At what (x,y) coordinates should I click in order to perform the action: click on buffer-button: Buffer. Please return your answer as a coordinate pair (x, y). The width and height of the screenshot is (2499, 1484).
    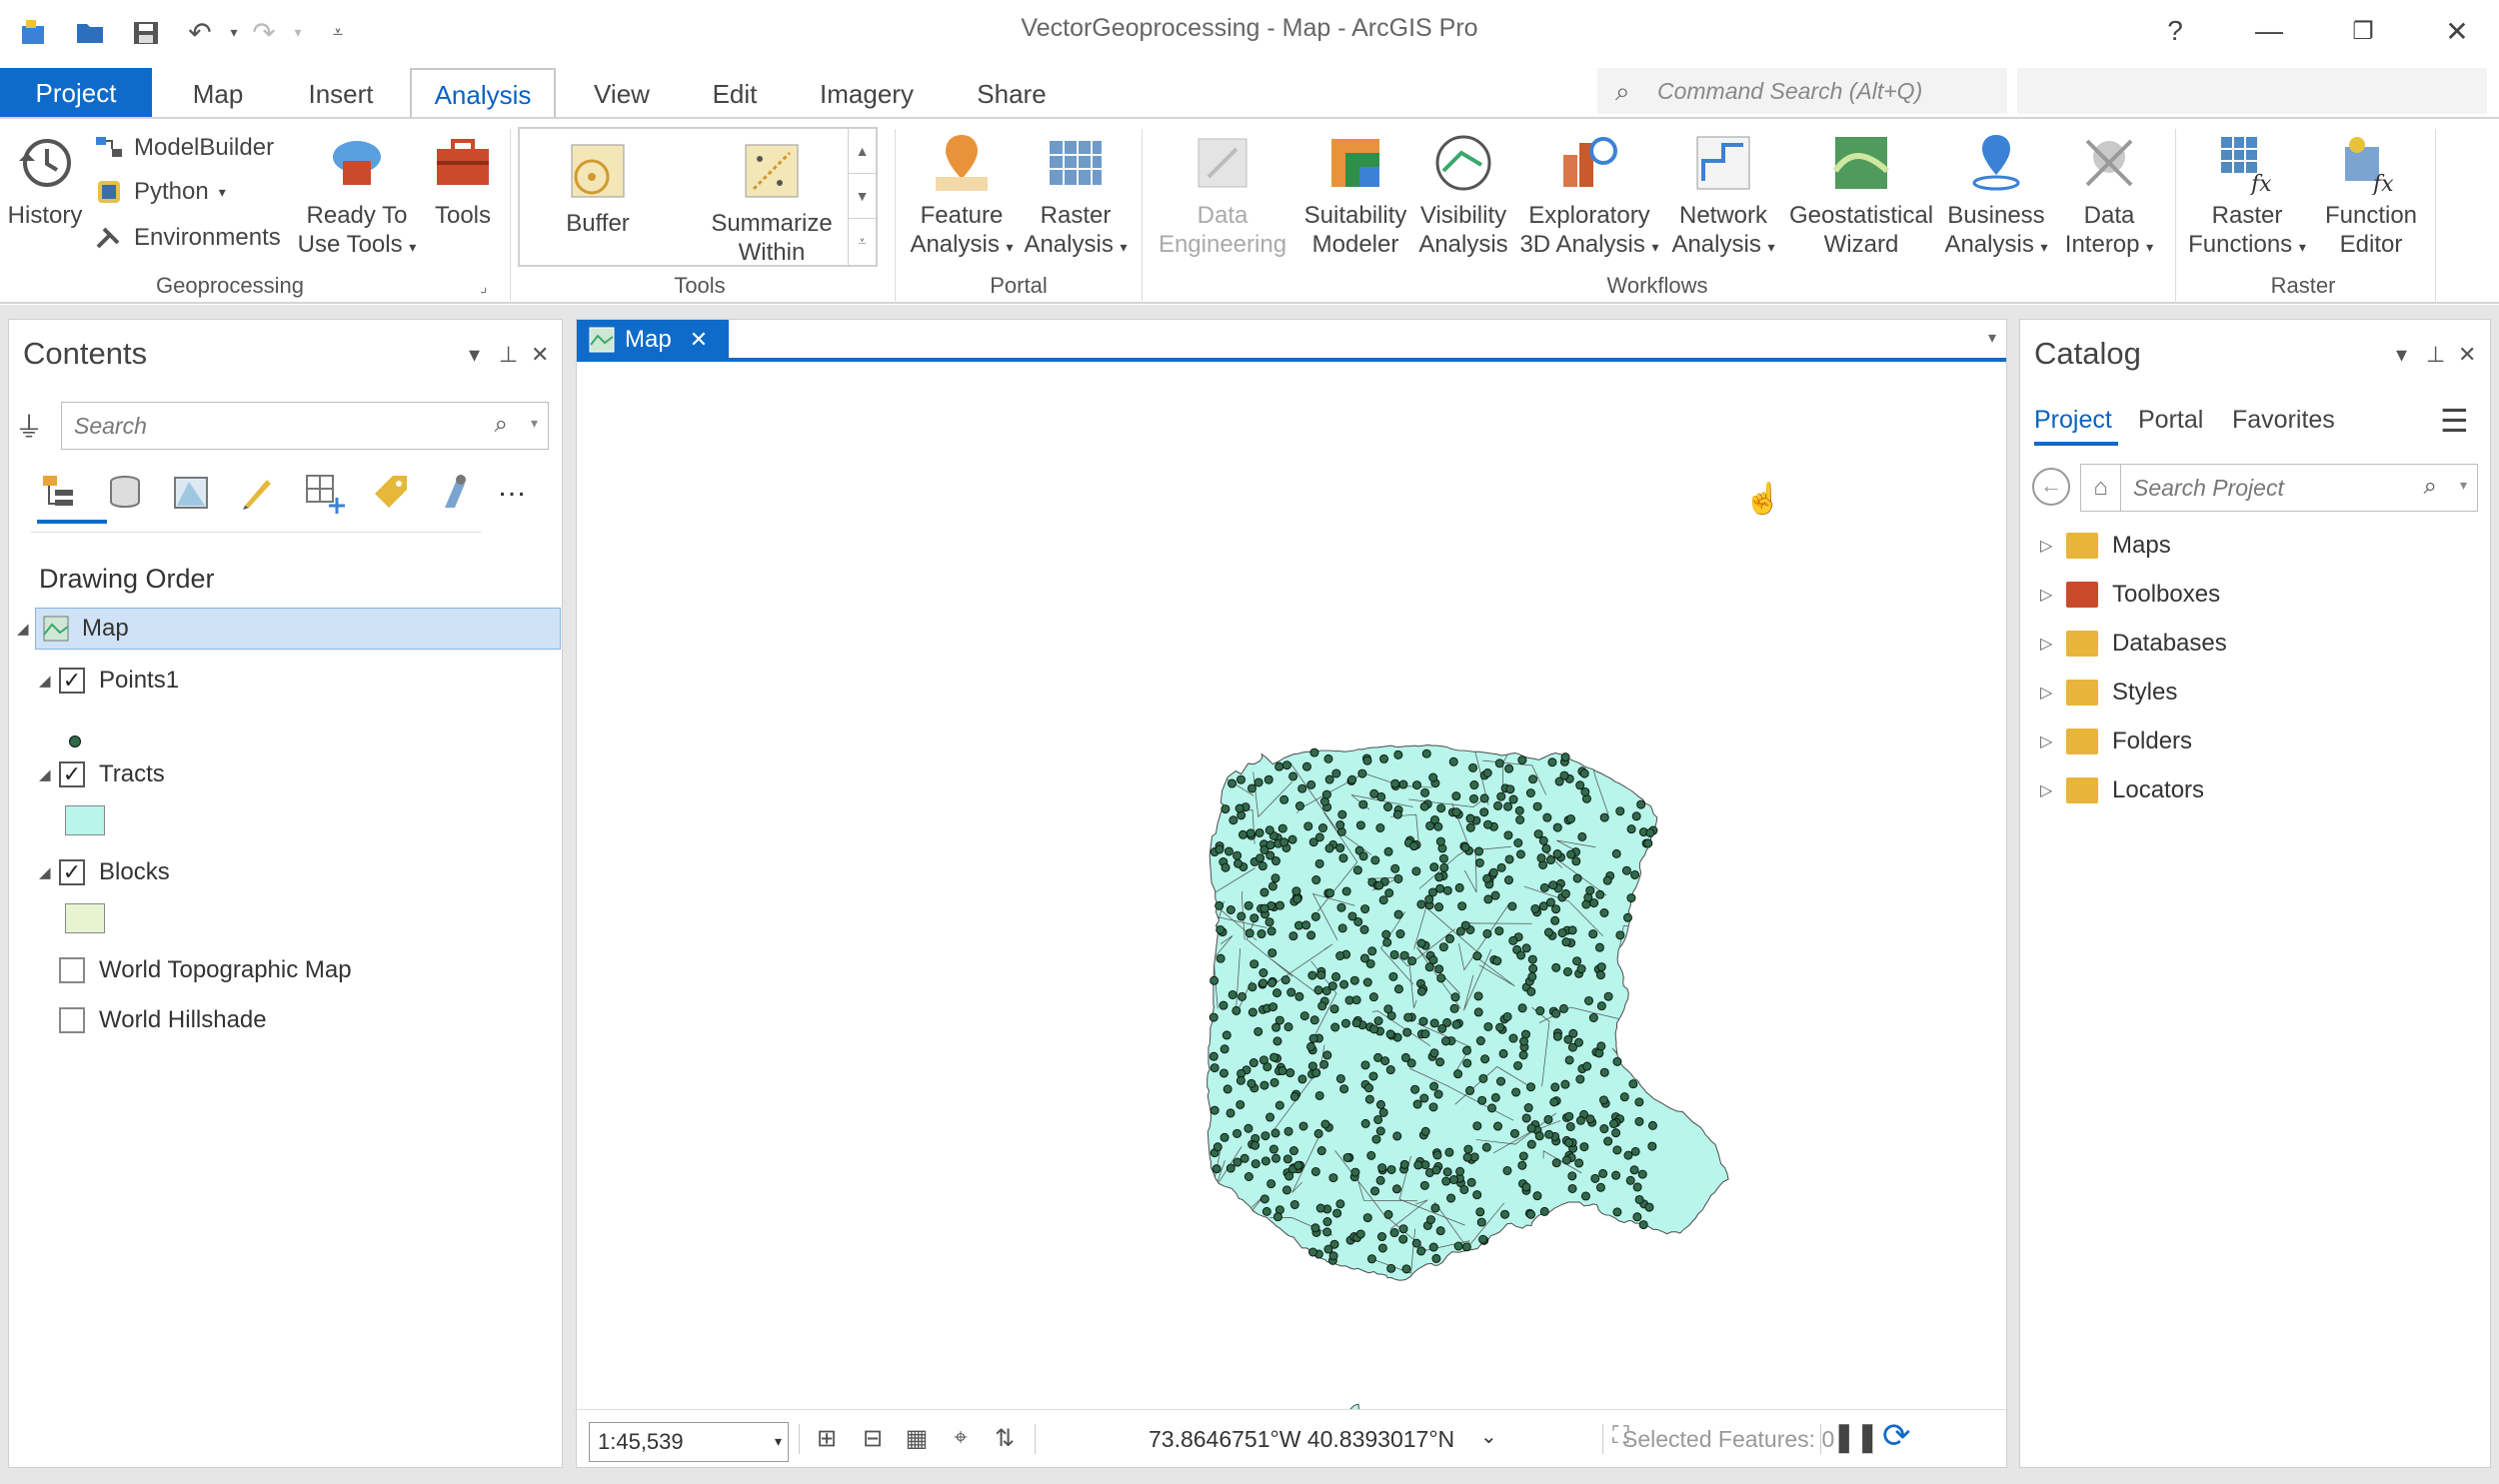
    Looking at the image, I should click on (598, 188).